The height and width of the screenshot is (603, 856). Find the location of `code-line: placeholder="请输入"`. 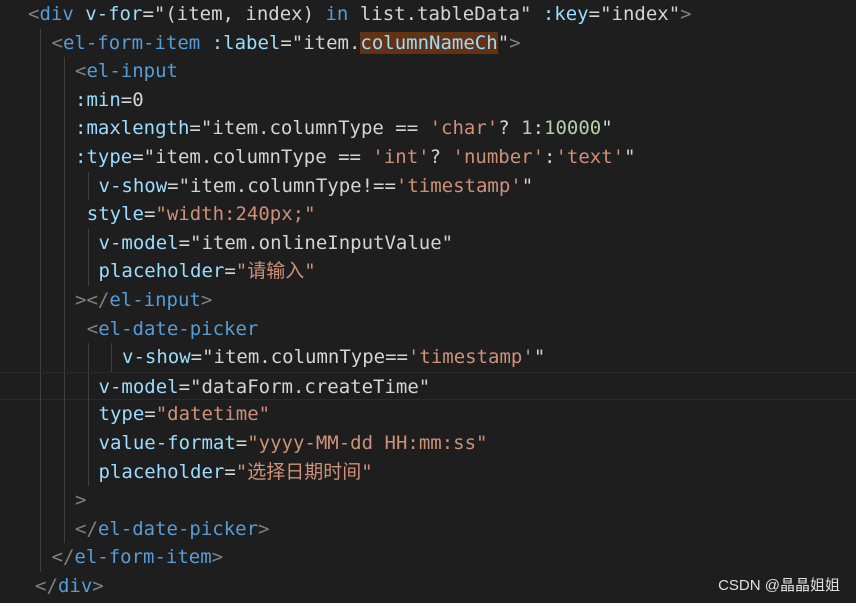

code-line: placeholder="请输入" is located at coordinates (428, 271).